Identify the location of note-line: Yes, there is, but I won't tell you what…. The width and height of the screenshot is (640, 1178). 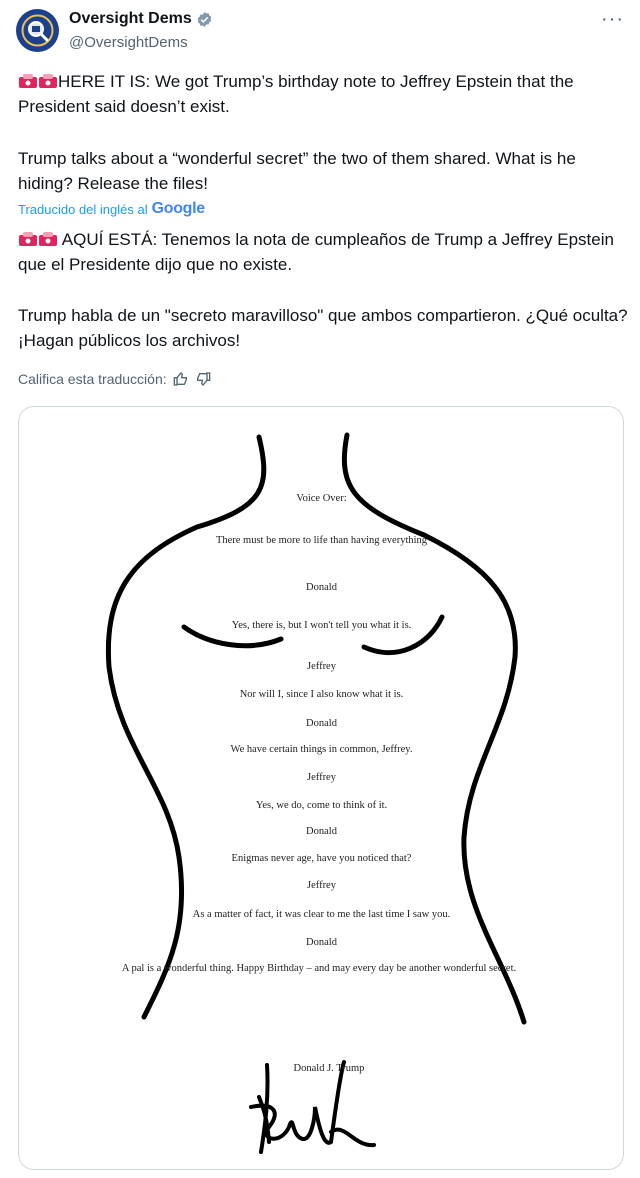
(321, 625).